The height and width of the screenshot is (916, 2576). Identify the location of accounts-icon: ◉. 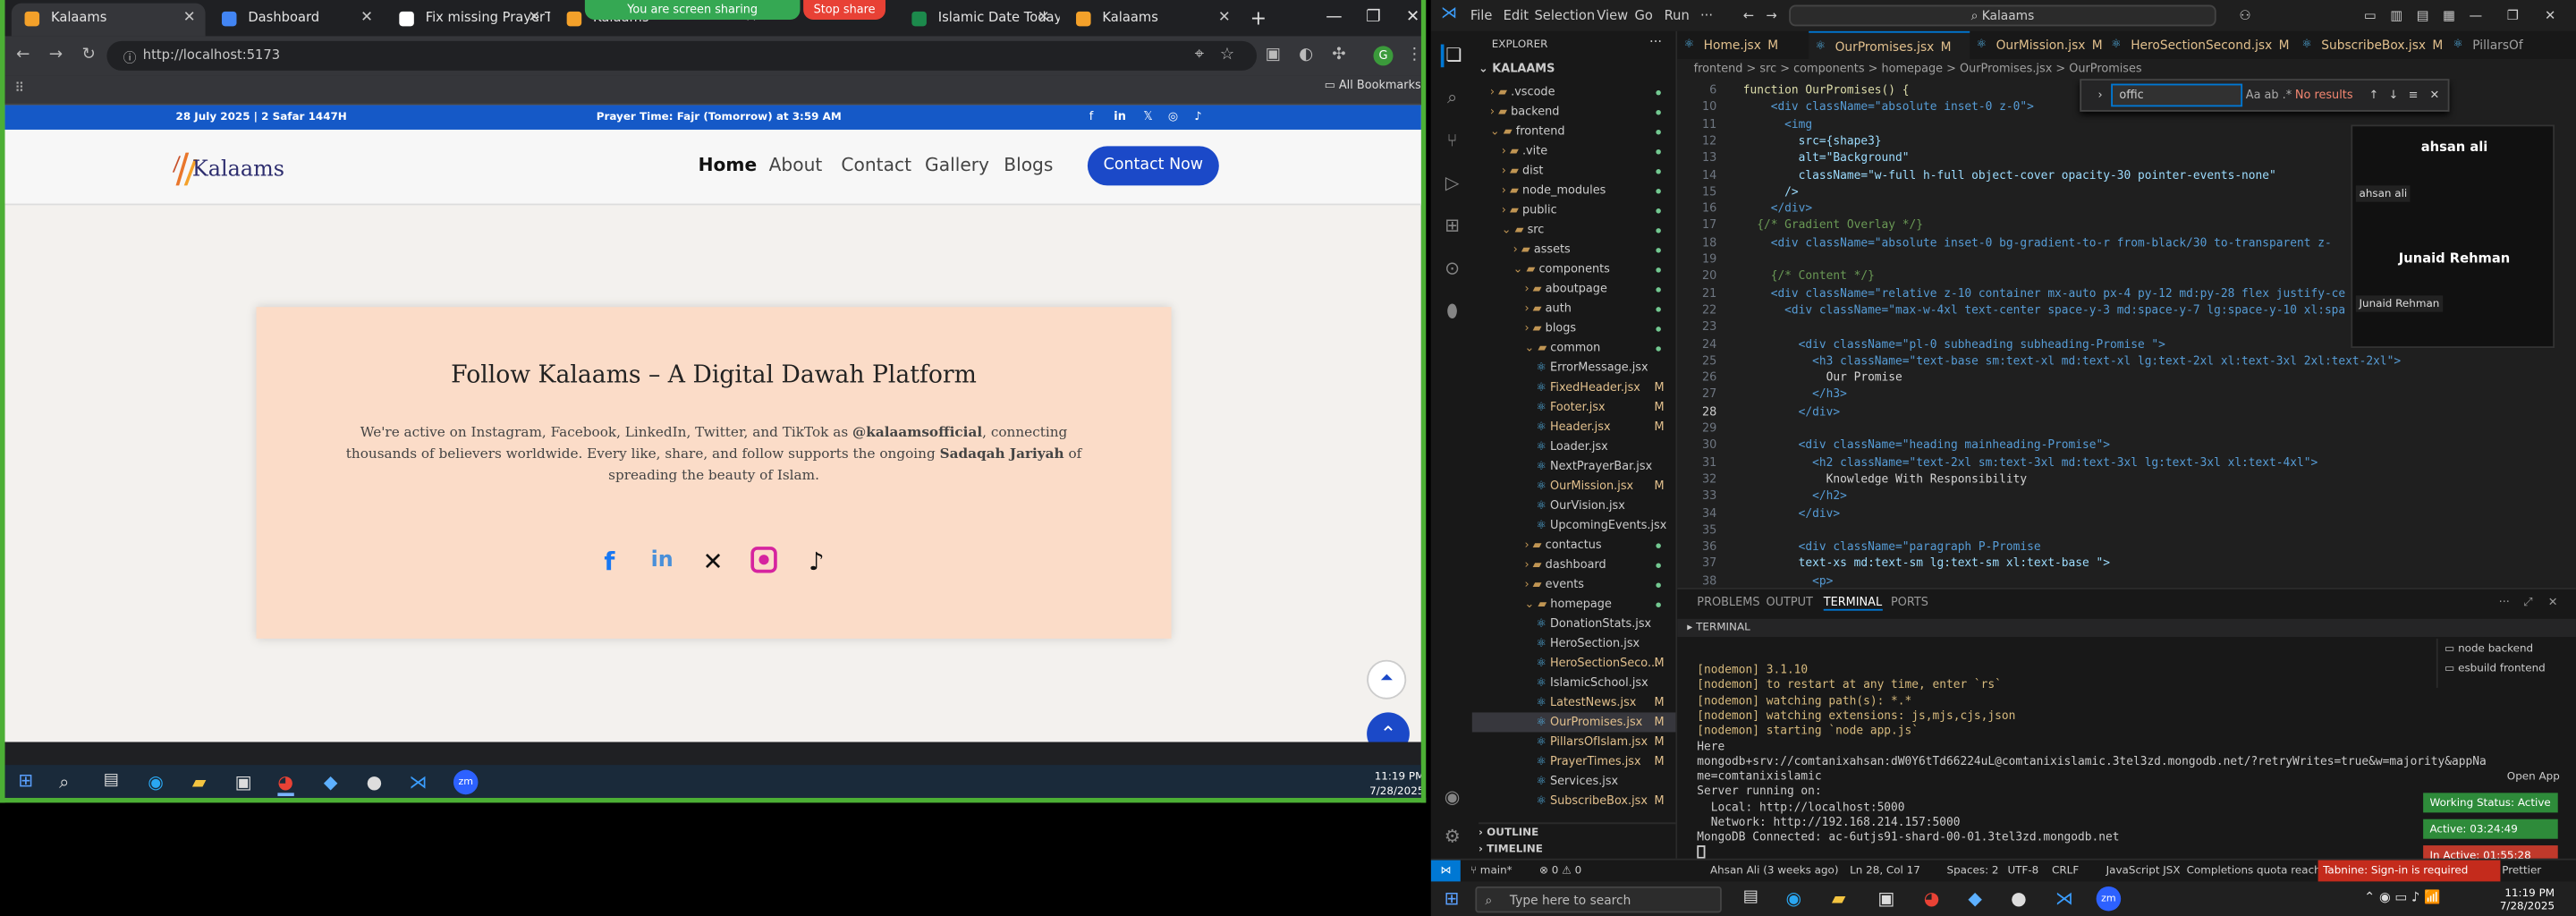
(1452, 798).